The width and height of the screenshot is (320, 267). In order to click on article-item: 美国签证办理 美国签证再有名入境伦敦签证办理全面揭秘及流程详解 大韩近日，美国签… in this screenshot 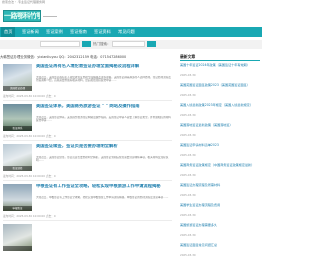, I will do `click(87, 84)`.